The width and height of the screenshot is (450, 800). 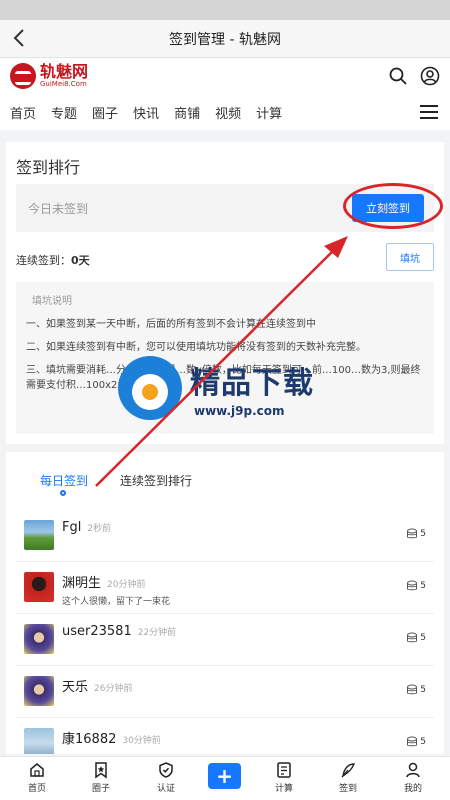 What do you see at coordinates (225, 536) in the screenshot?
I see `list-item: Fgl 2秒前 5` at bounding box center [225, 536].